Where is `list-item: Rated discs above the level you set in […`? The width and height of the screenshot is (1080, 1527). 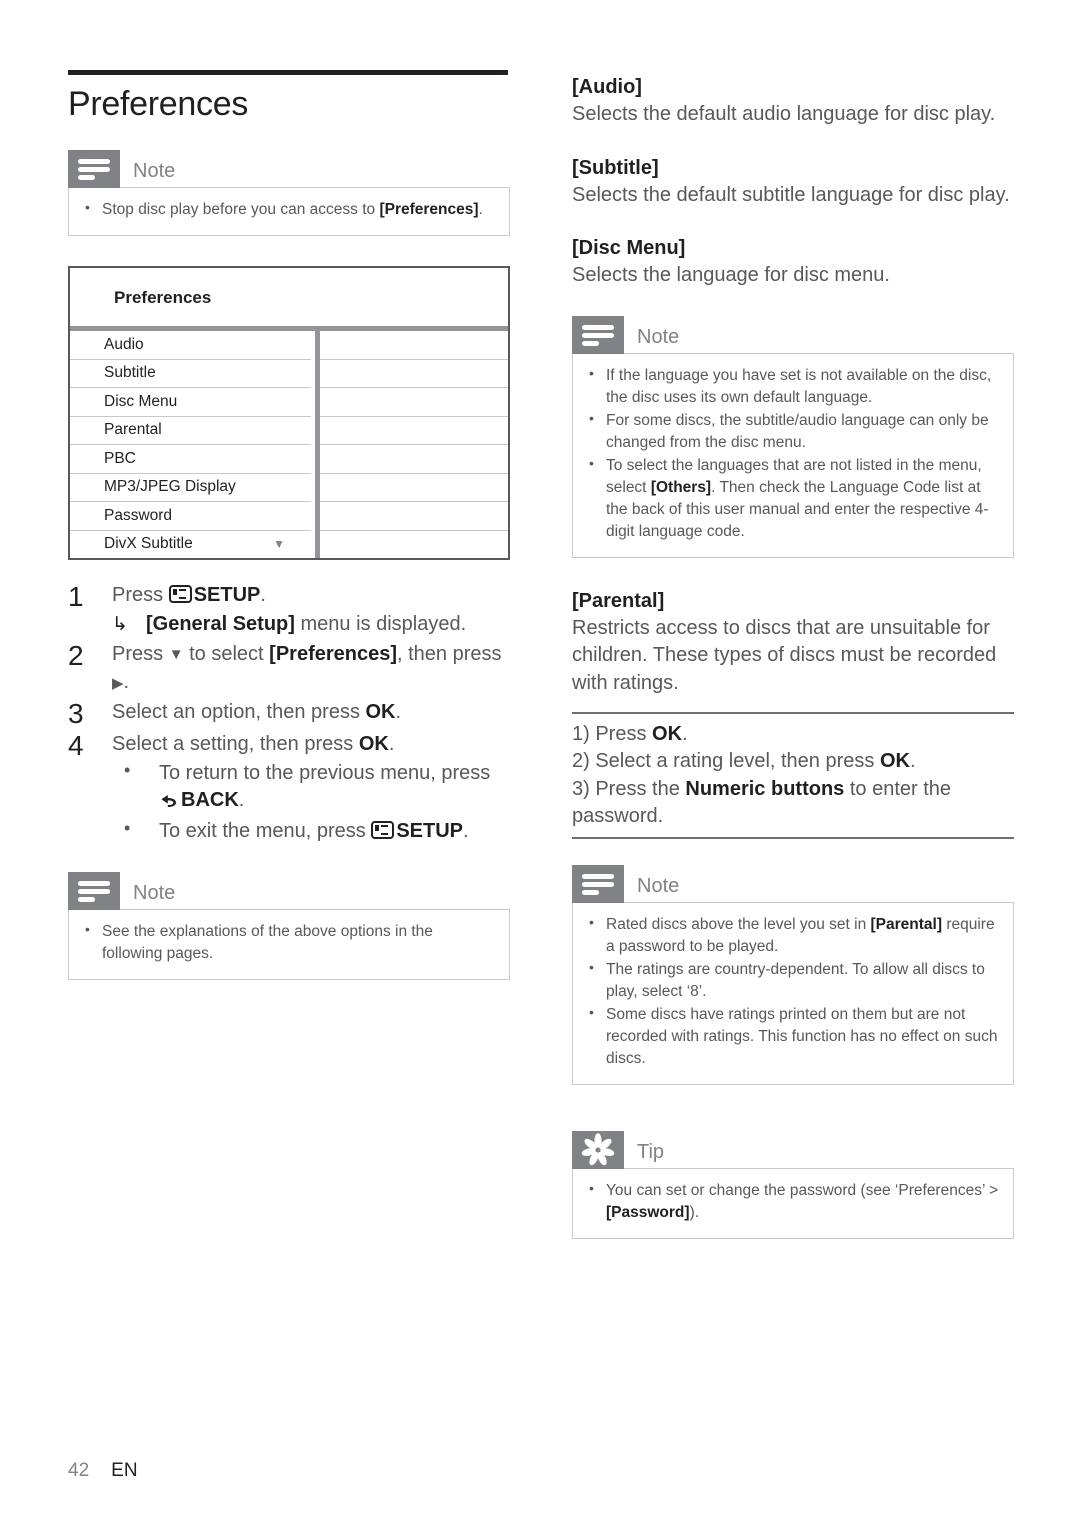 list-item: Rated discs above the level you set in [… is located at coordinates (793, 935).